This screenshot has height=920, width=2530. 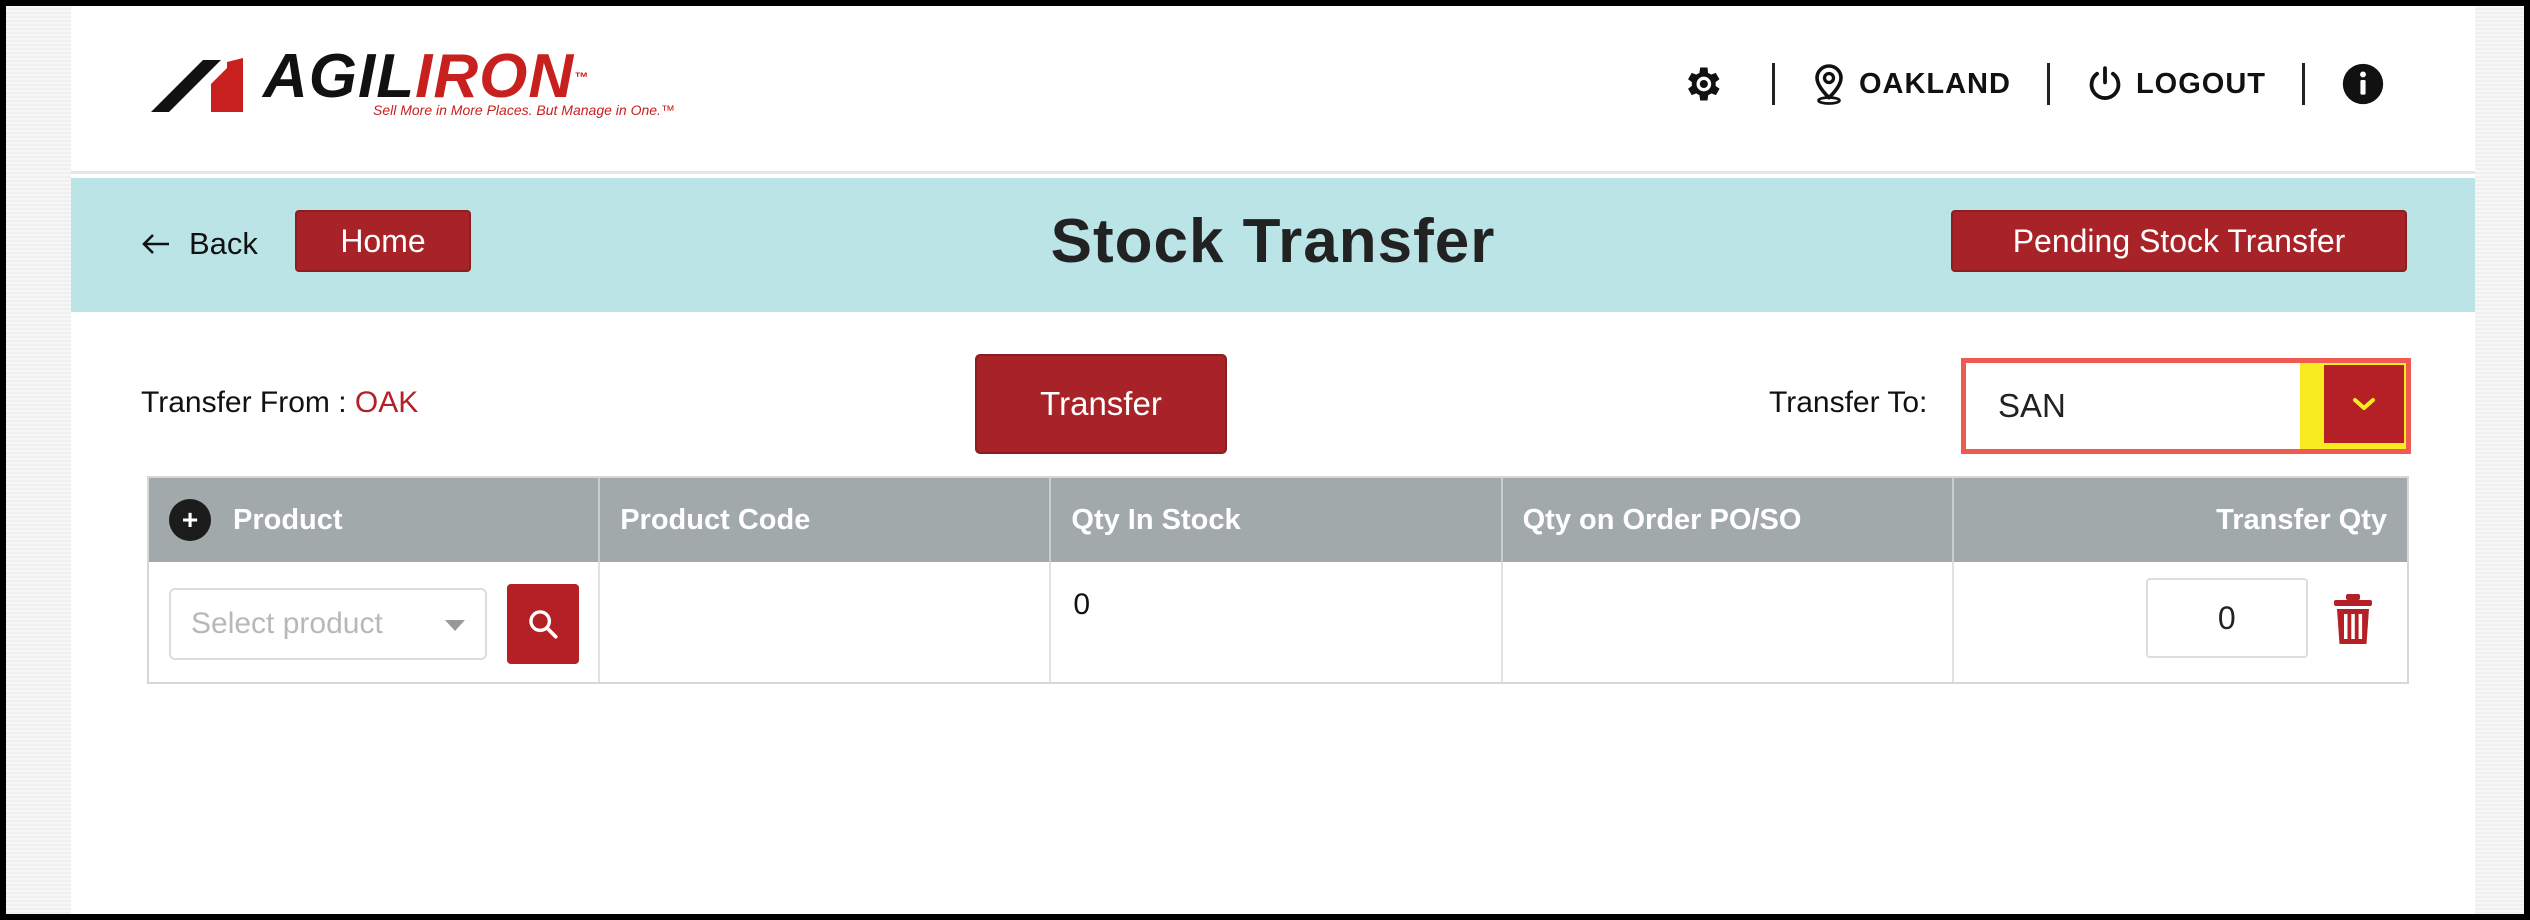 I want to click on logout-button: LOGOUT, so click(x=2176, y=84).